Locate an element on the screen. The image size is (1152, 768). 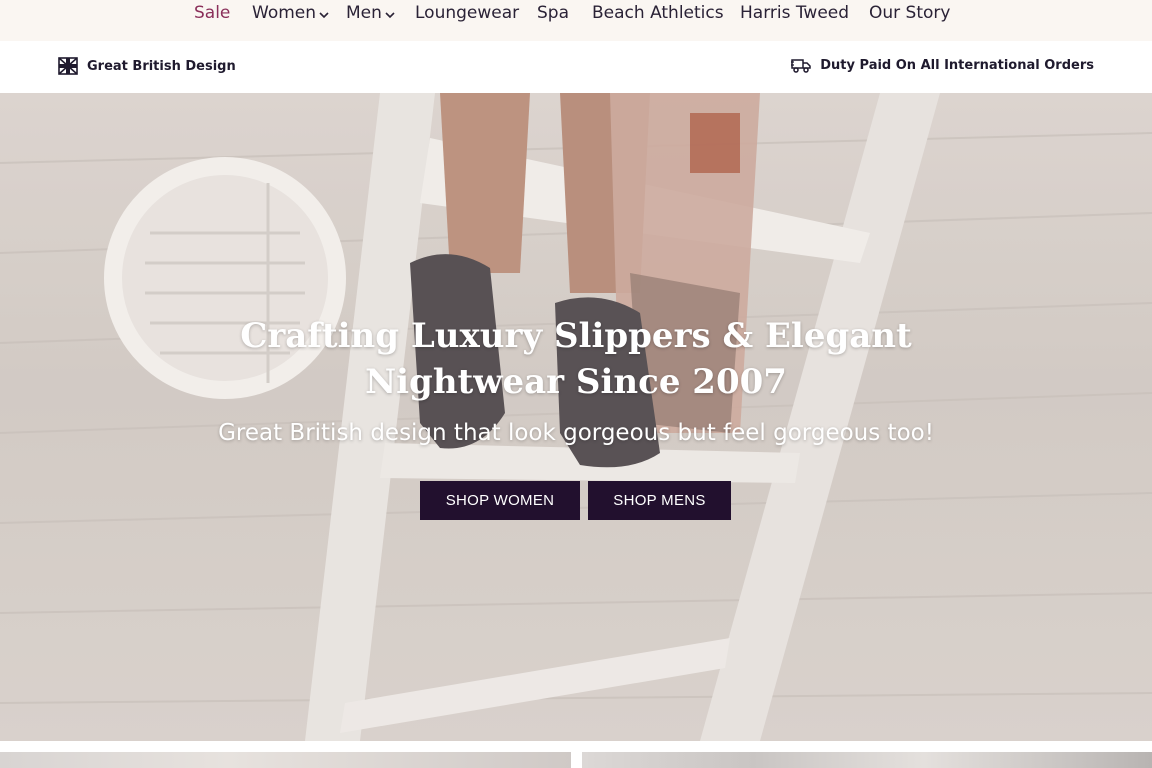
usp-duty-paid: Duty Paid On All International Orders is located at coordinates (942, 65).